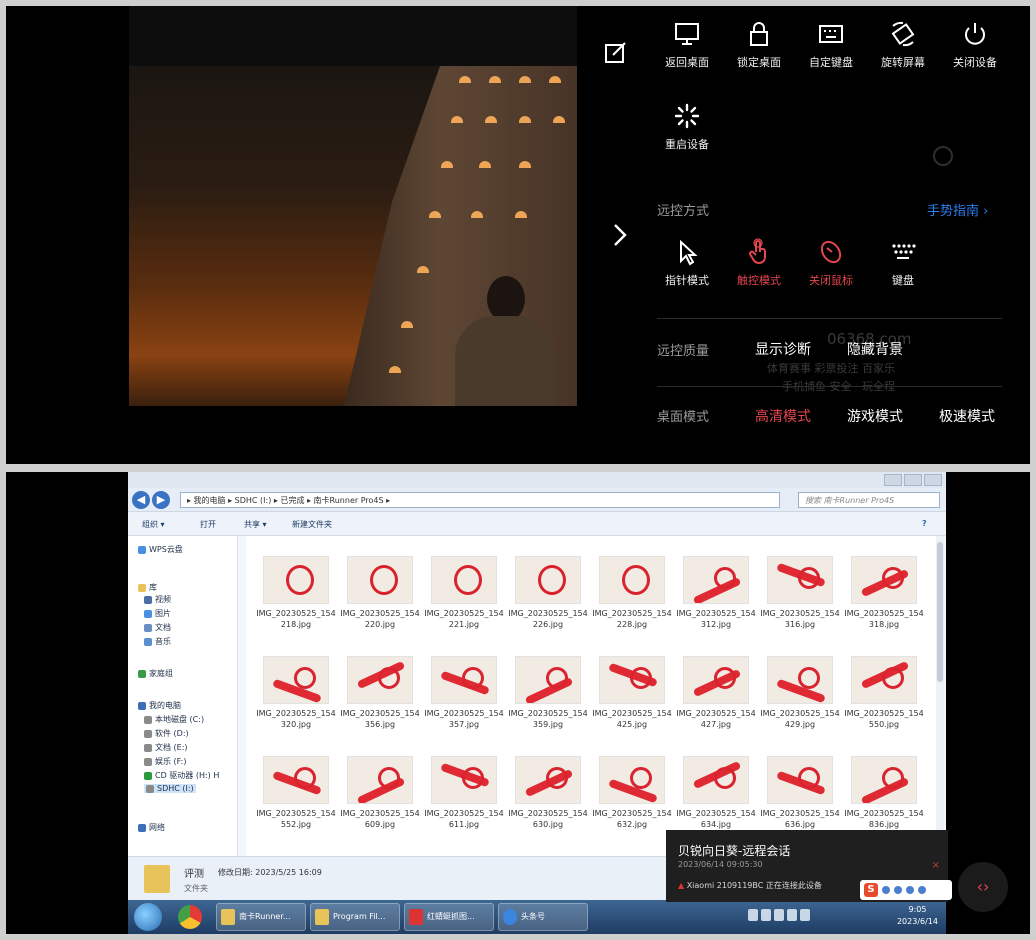 Image resolution: width=1036 pixels, height=940 pixels. I want to click on file-thumbnail: IMG_20230525_154634.jpg, so click(716, 793).